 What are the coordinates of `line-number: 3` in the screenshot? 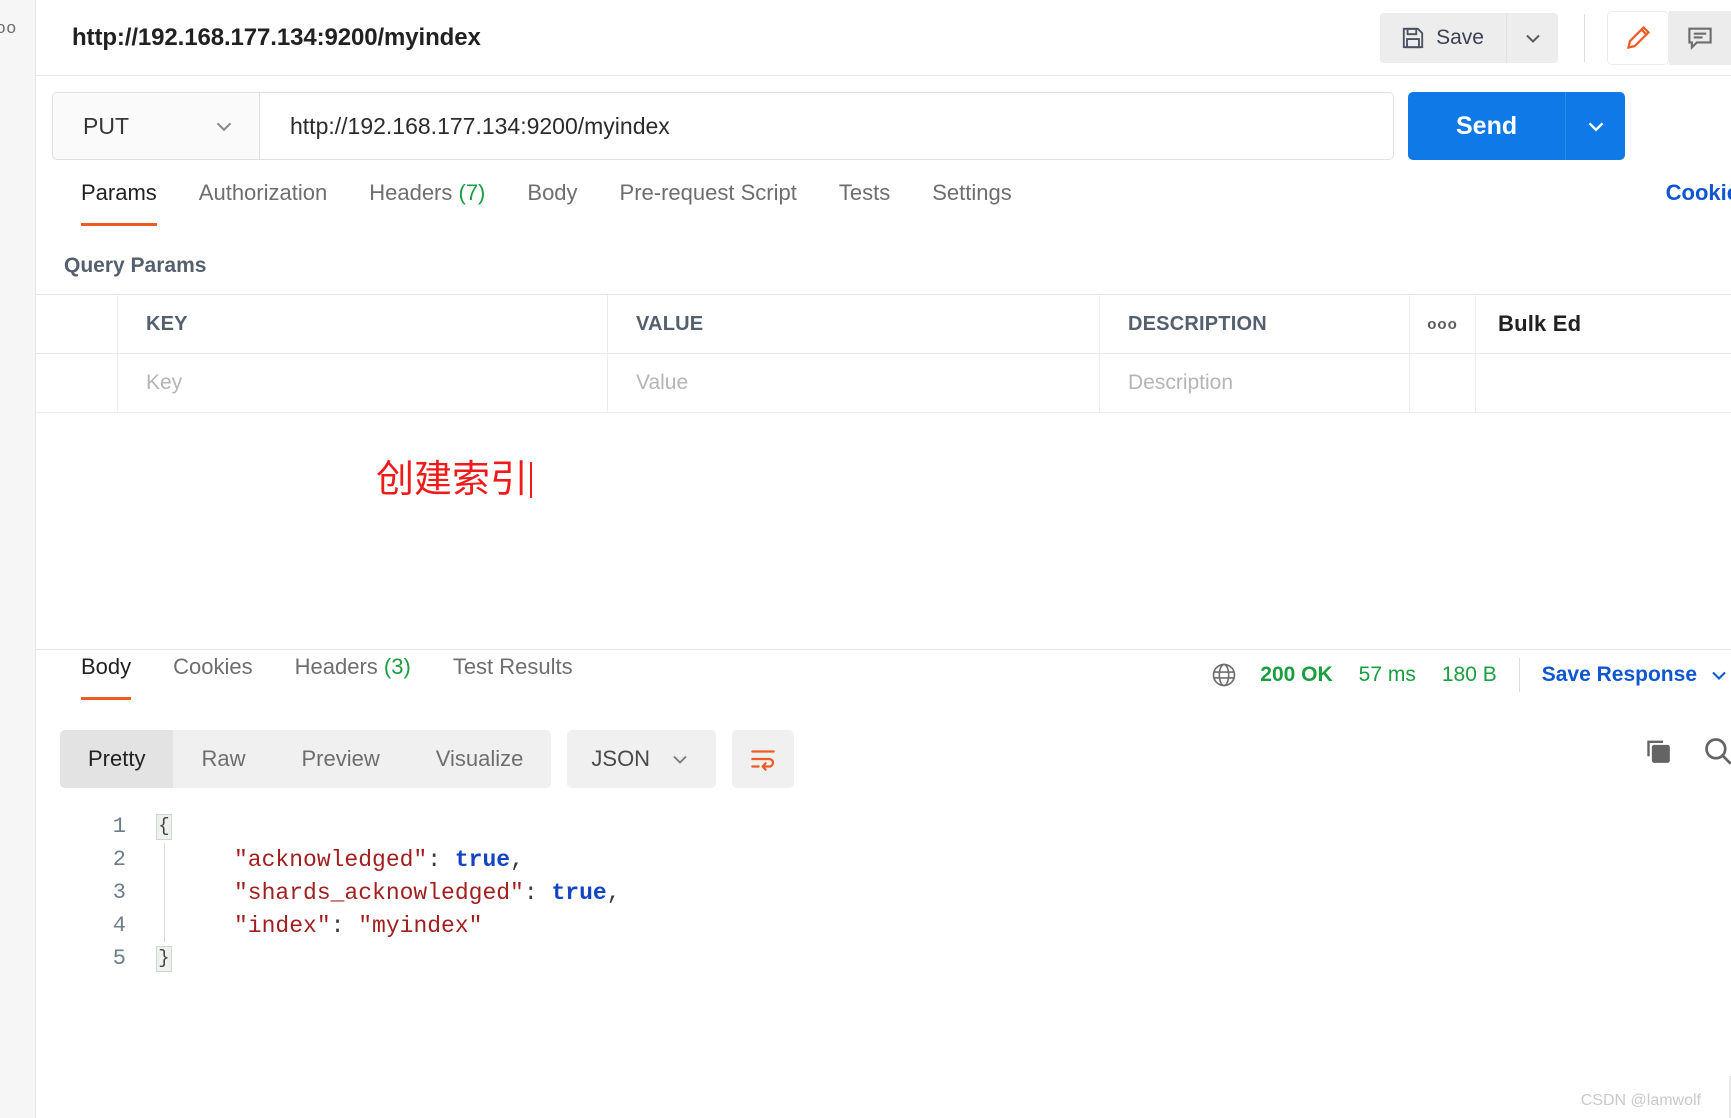 It's located at (119, 892).